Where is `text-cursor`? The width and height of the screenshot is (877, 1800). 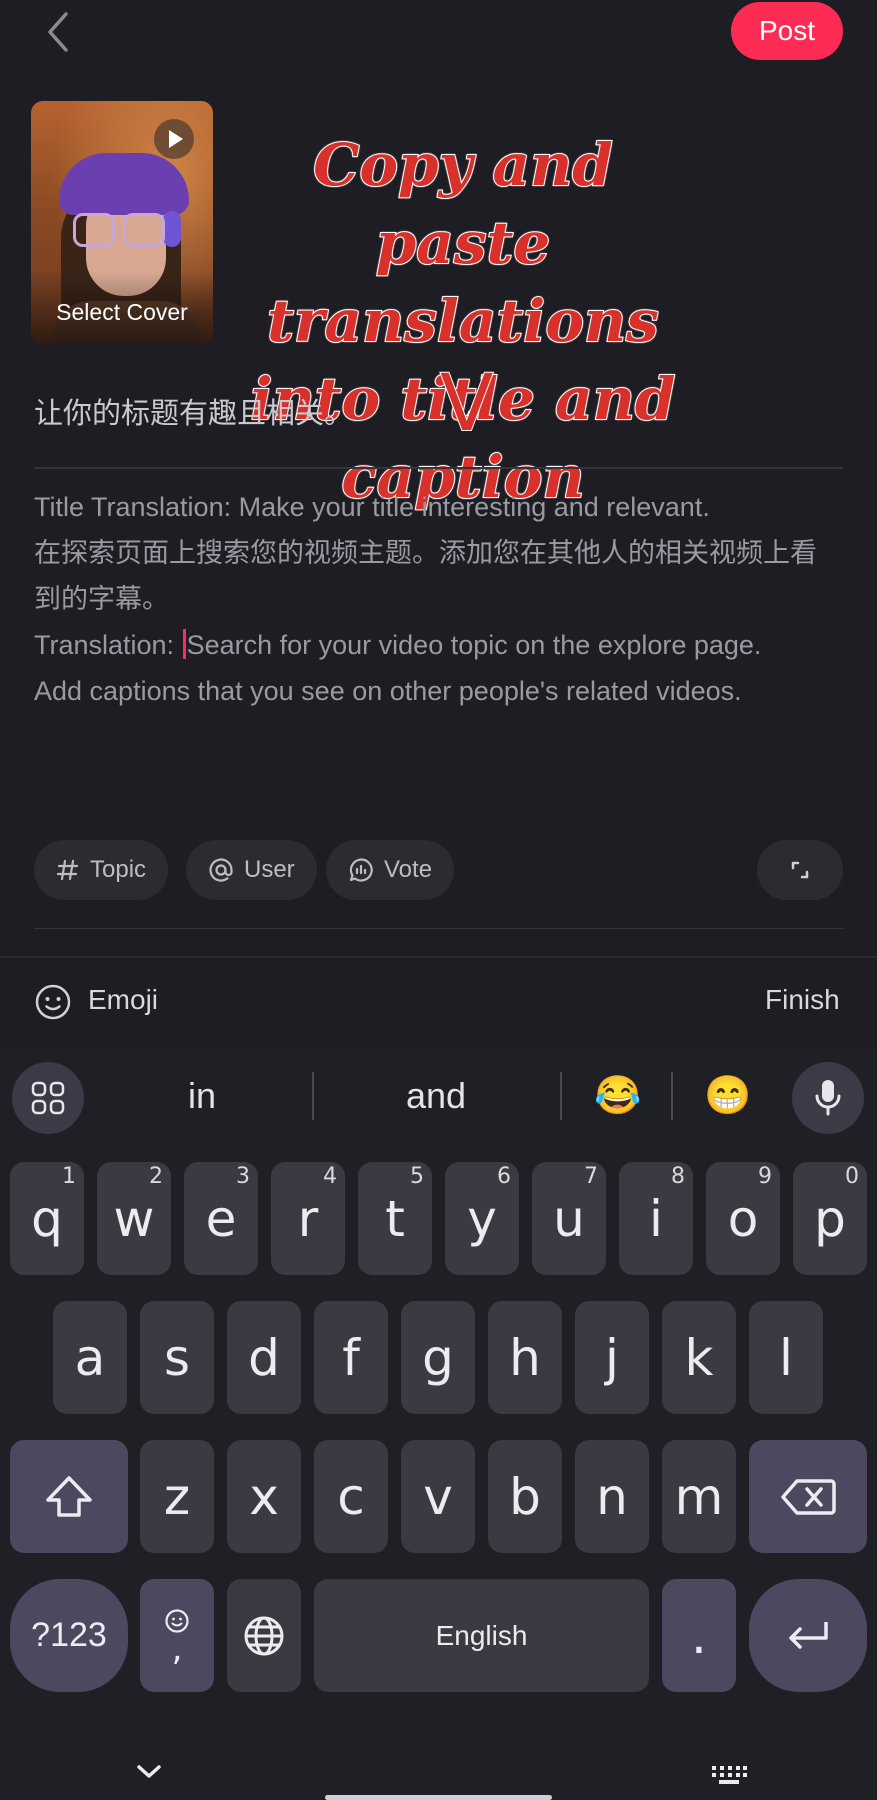
text-cursor is located at coordinates (184, 644).